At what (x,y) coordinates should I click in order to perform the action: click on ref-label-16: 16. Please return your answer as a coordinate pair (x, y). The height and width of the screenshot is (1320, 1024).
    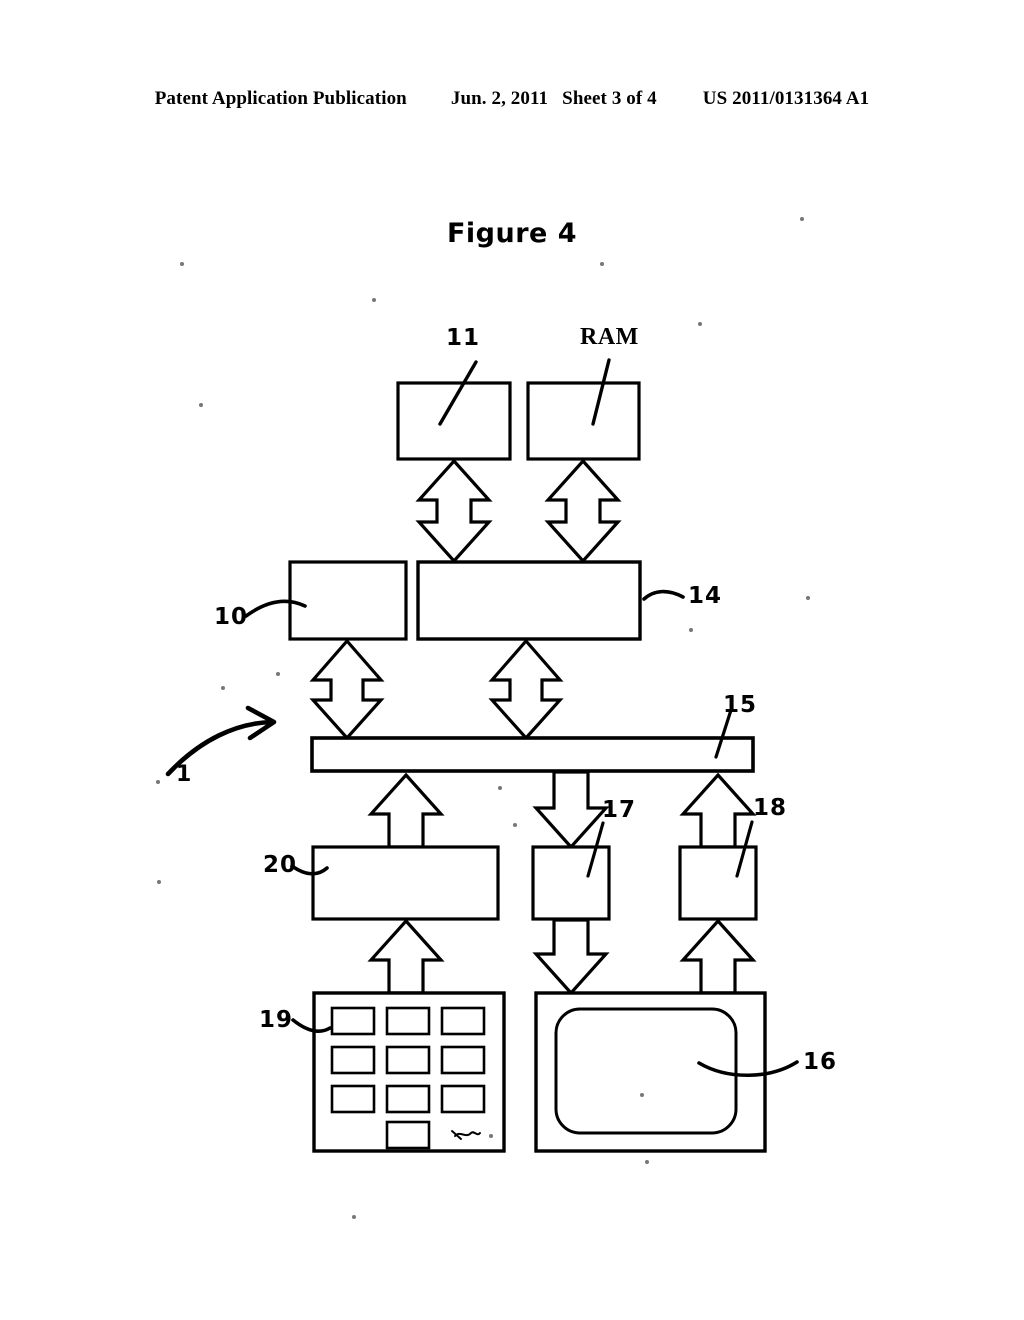
    Looking at the image, I should click on (820, 1062).